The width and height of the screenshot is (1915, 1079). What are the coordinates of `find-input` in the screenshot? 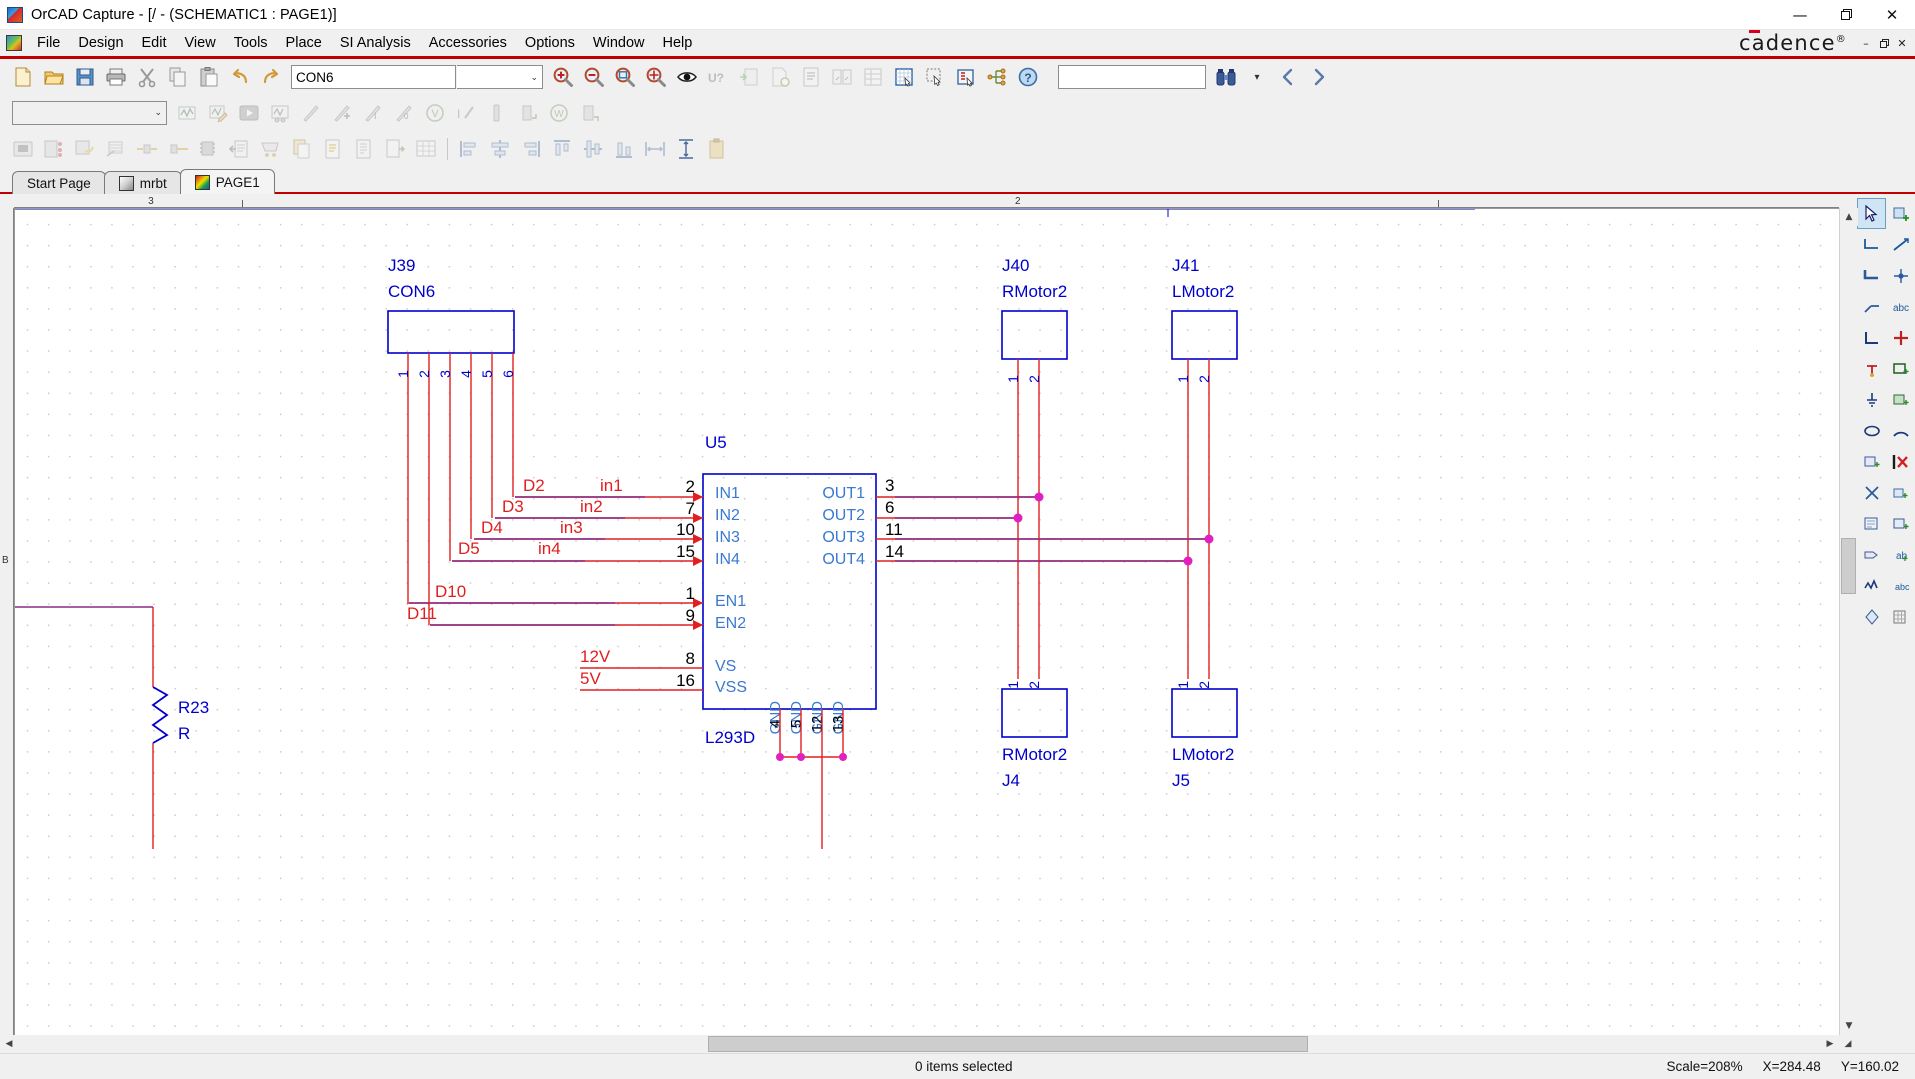 It's located at (1132, 77).